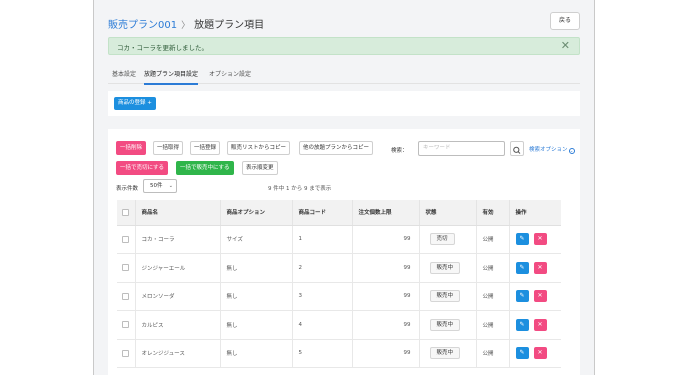 The height and width of the screenshot is (375, 688). I want to click on tab-plan-items: 放題プラン項目設定, so click(171, 77).